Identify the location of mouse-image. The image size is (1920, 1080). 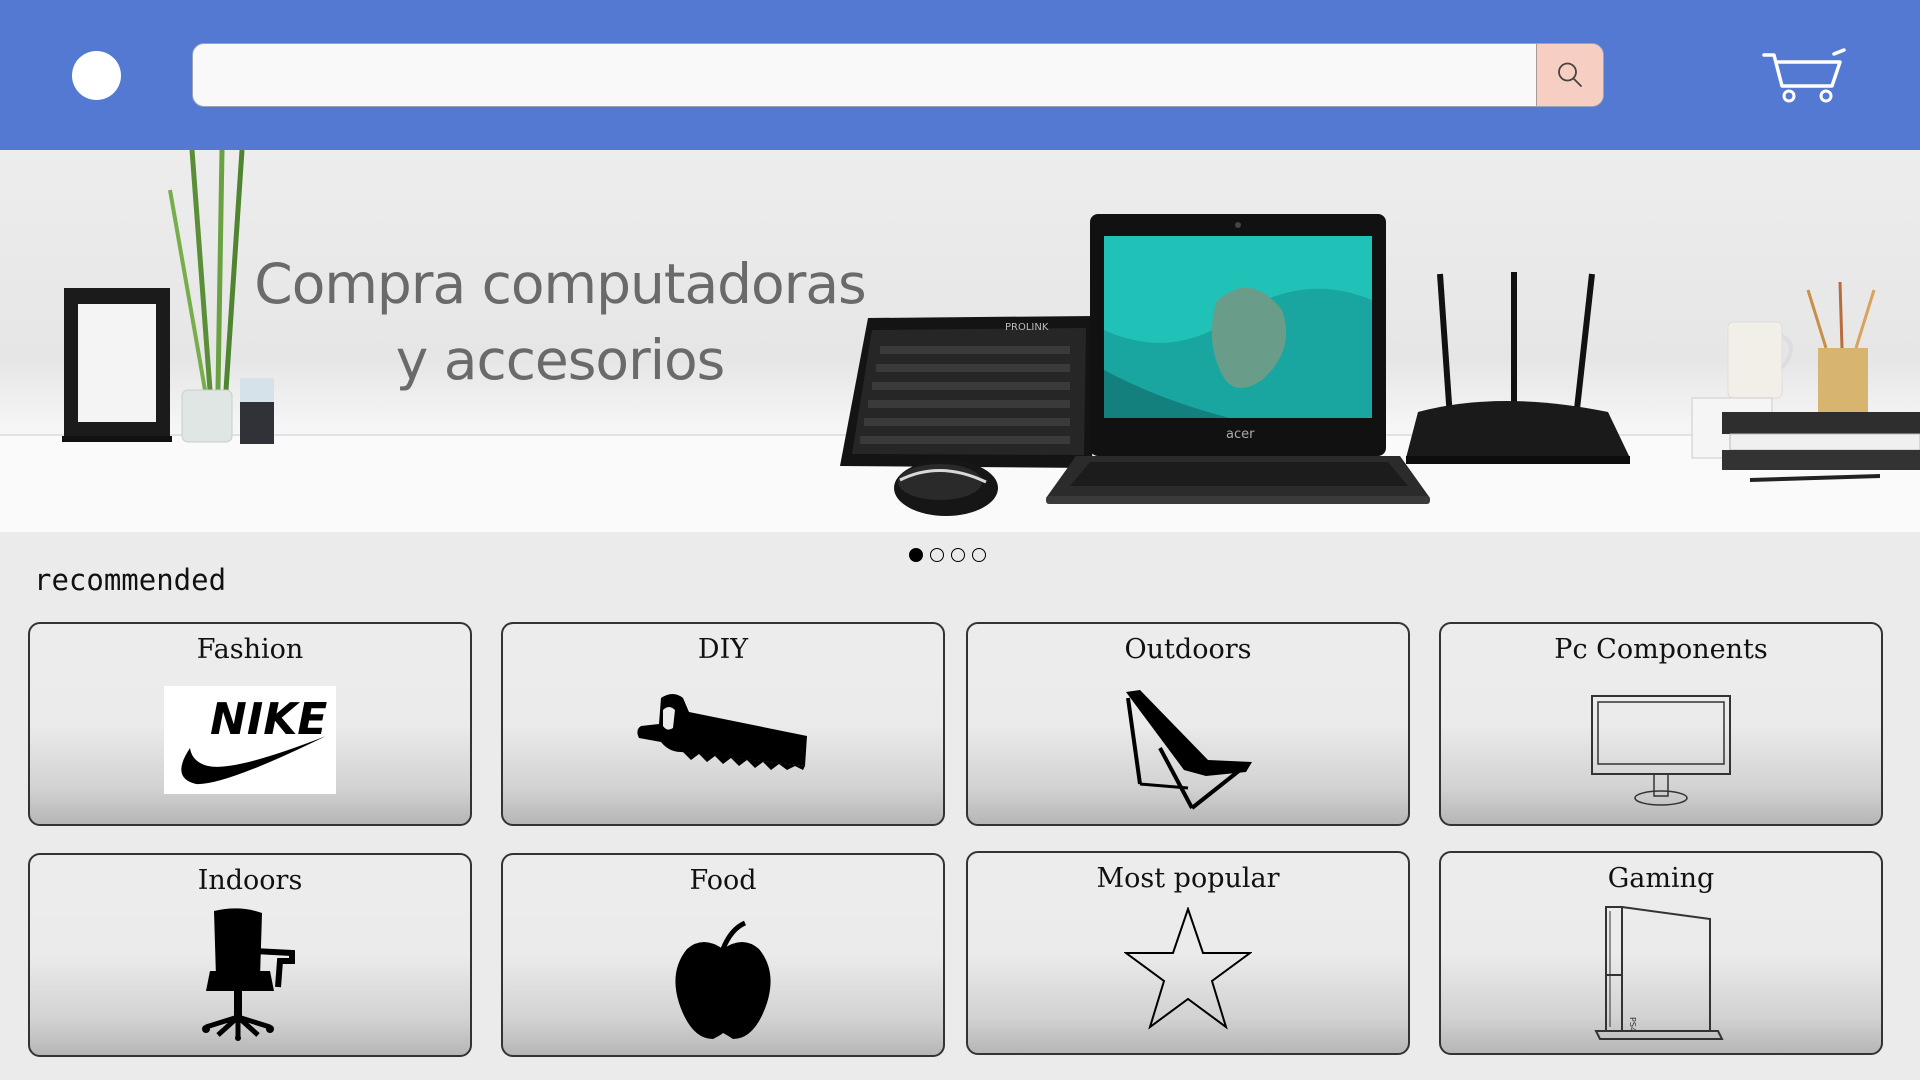
(946, 488).